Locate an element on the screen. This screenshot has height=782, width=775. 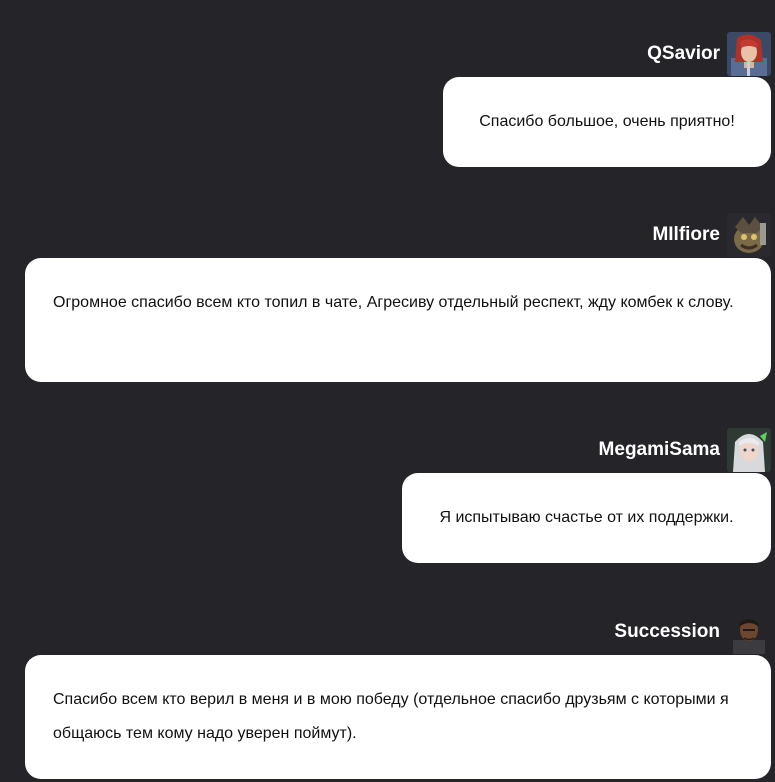
message-text: Спасибо большое, очень приятно! is located at coordinates (607, 121).